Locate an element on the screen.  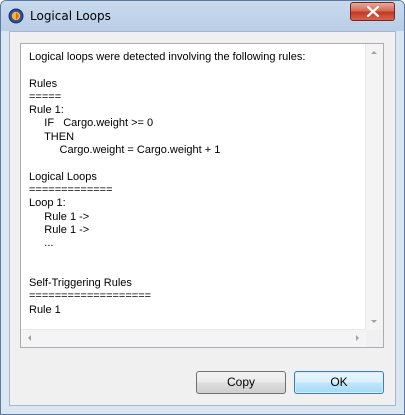
ok-button: OK is located at coordinates (339, 382).